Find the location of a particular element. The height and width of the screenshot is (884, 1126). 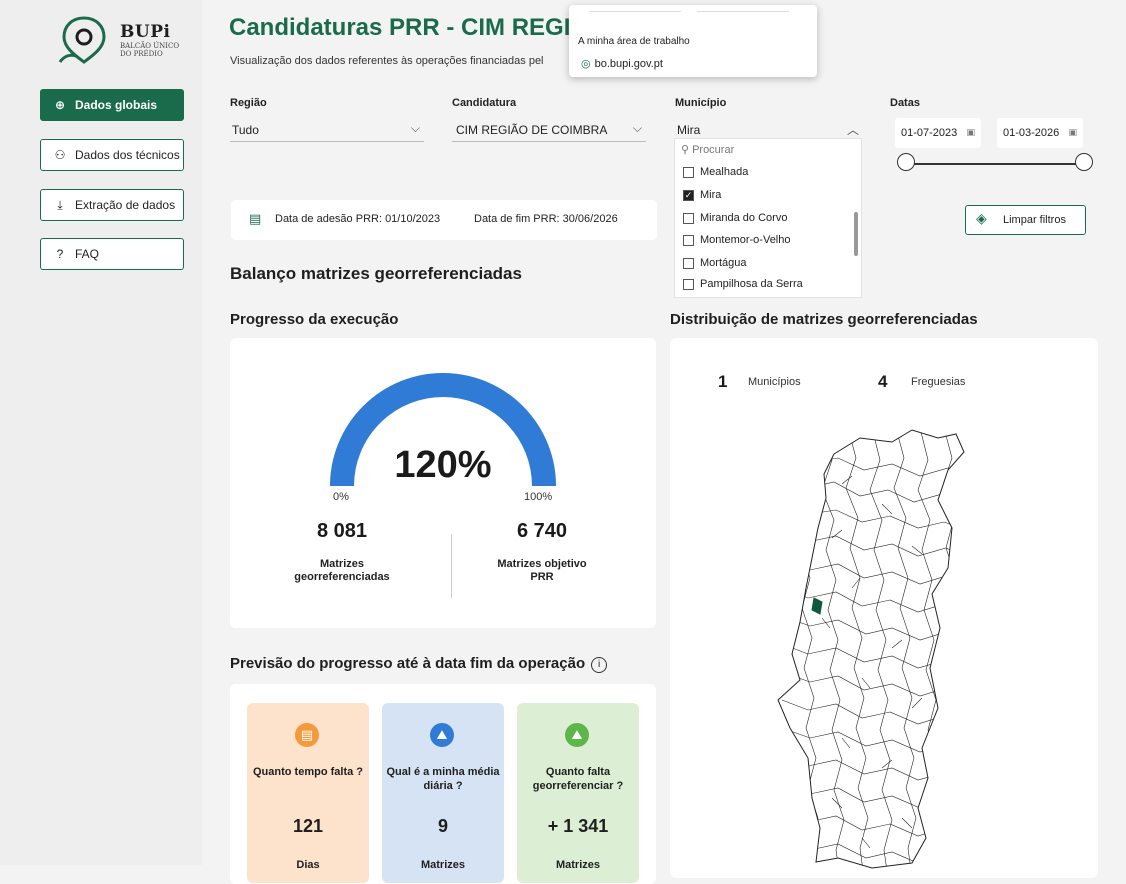

section-title-progresso: Progresso da execução is located at coordinates (314, 319).